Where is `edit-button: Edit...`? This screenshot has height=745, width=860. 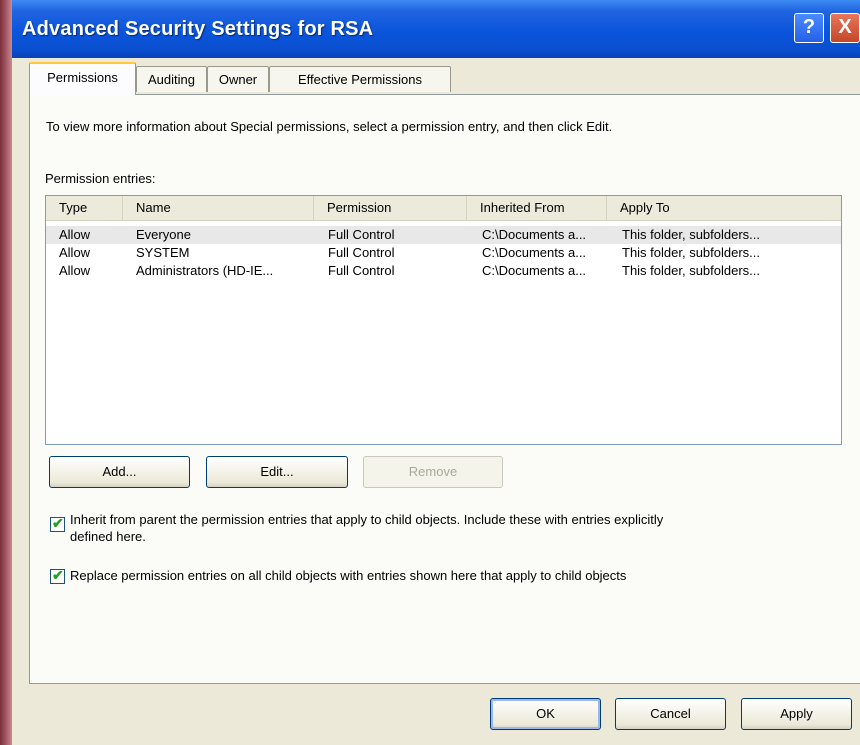 edit-button: Edit... is located at coordinates (277, 472).